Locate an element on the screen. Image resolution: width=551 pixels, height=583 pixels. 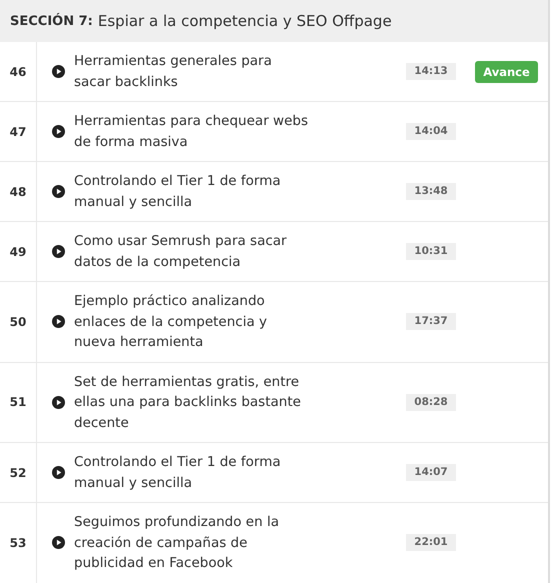
lesson-number: 50 is located at coordinates (18, 321).